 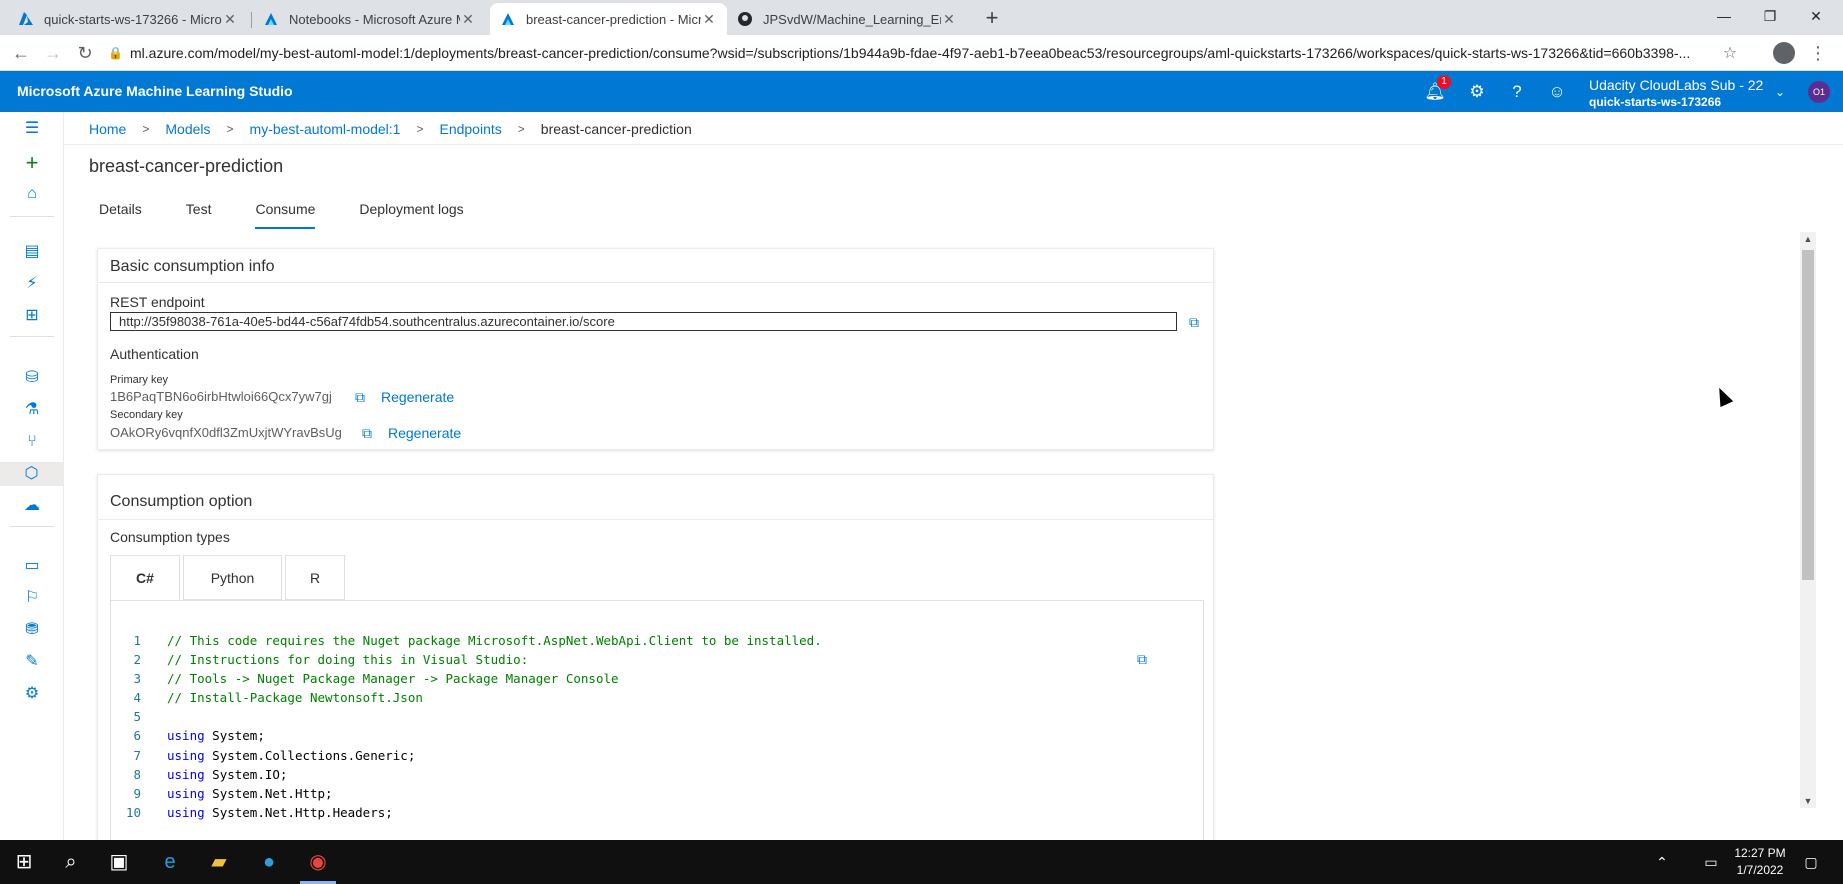 What do you see at coordinates (32, 442) in the screenshot?
I see `pipelines-icon: ⑂` at bounding box center [32, 442].